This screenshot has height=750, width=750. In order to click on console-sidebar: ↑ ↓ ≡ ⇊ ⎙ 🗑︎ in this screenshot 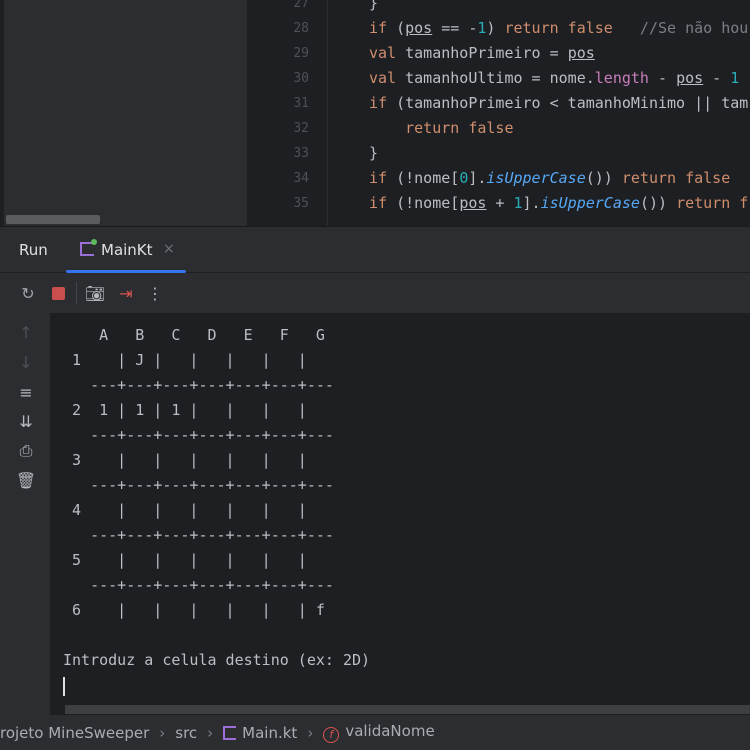, I will do `click(25, 514)`.